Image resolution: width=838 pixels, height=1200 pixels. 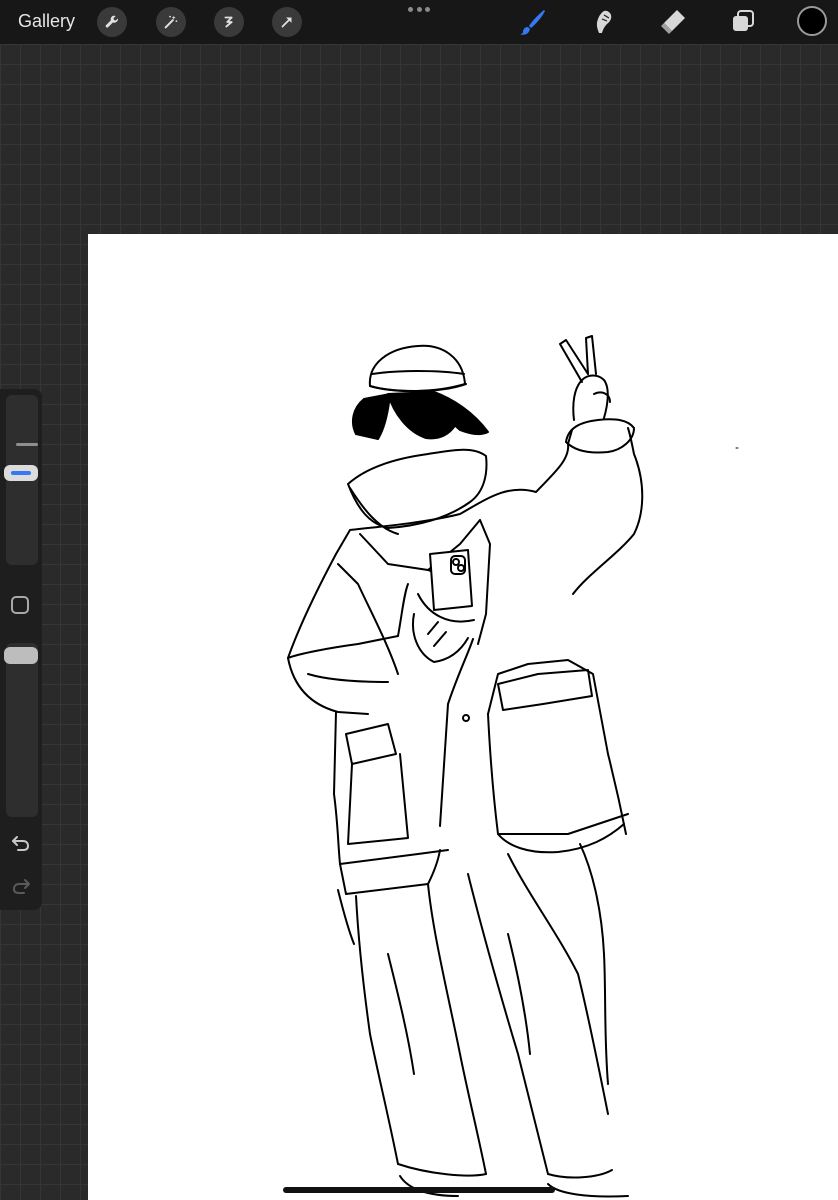 I want to click on modify-square-icon, so click(x=20, y=605).